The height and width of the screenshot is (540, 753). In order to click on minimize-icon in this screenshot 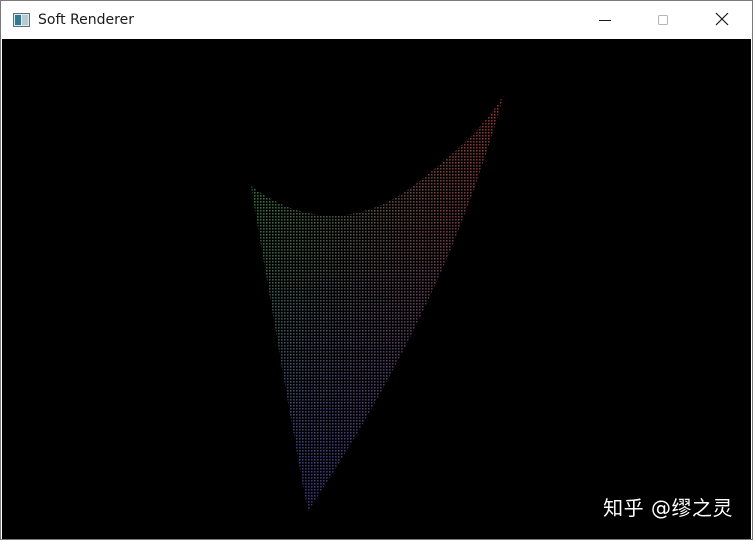, I will do `click(605, 20)`.